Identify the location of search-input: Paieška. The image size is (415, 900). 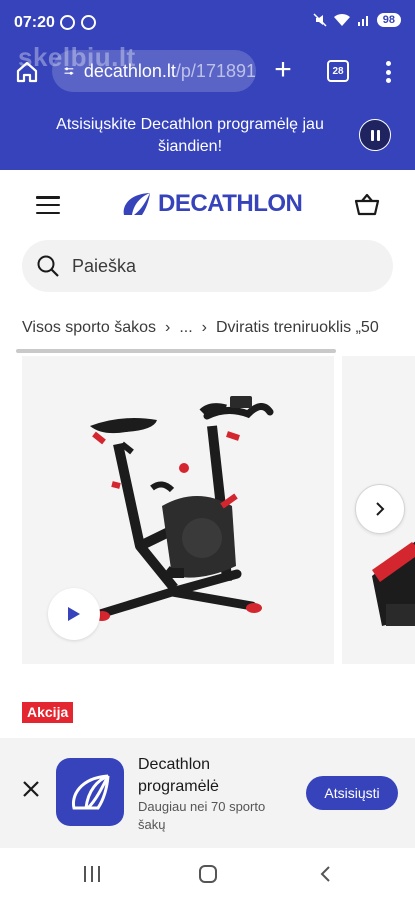
(207, 266).